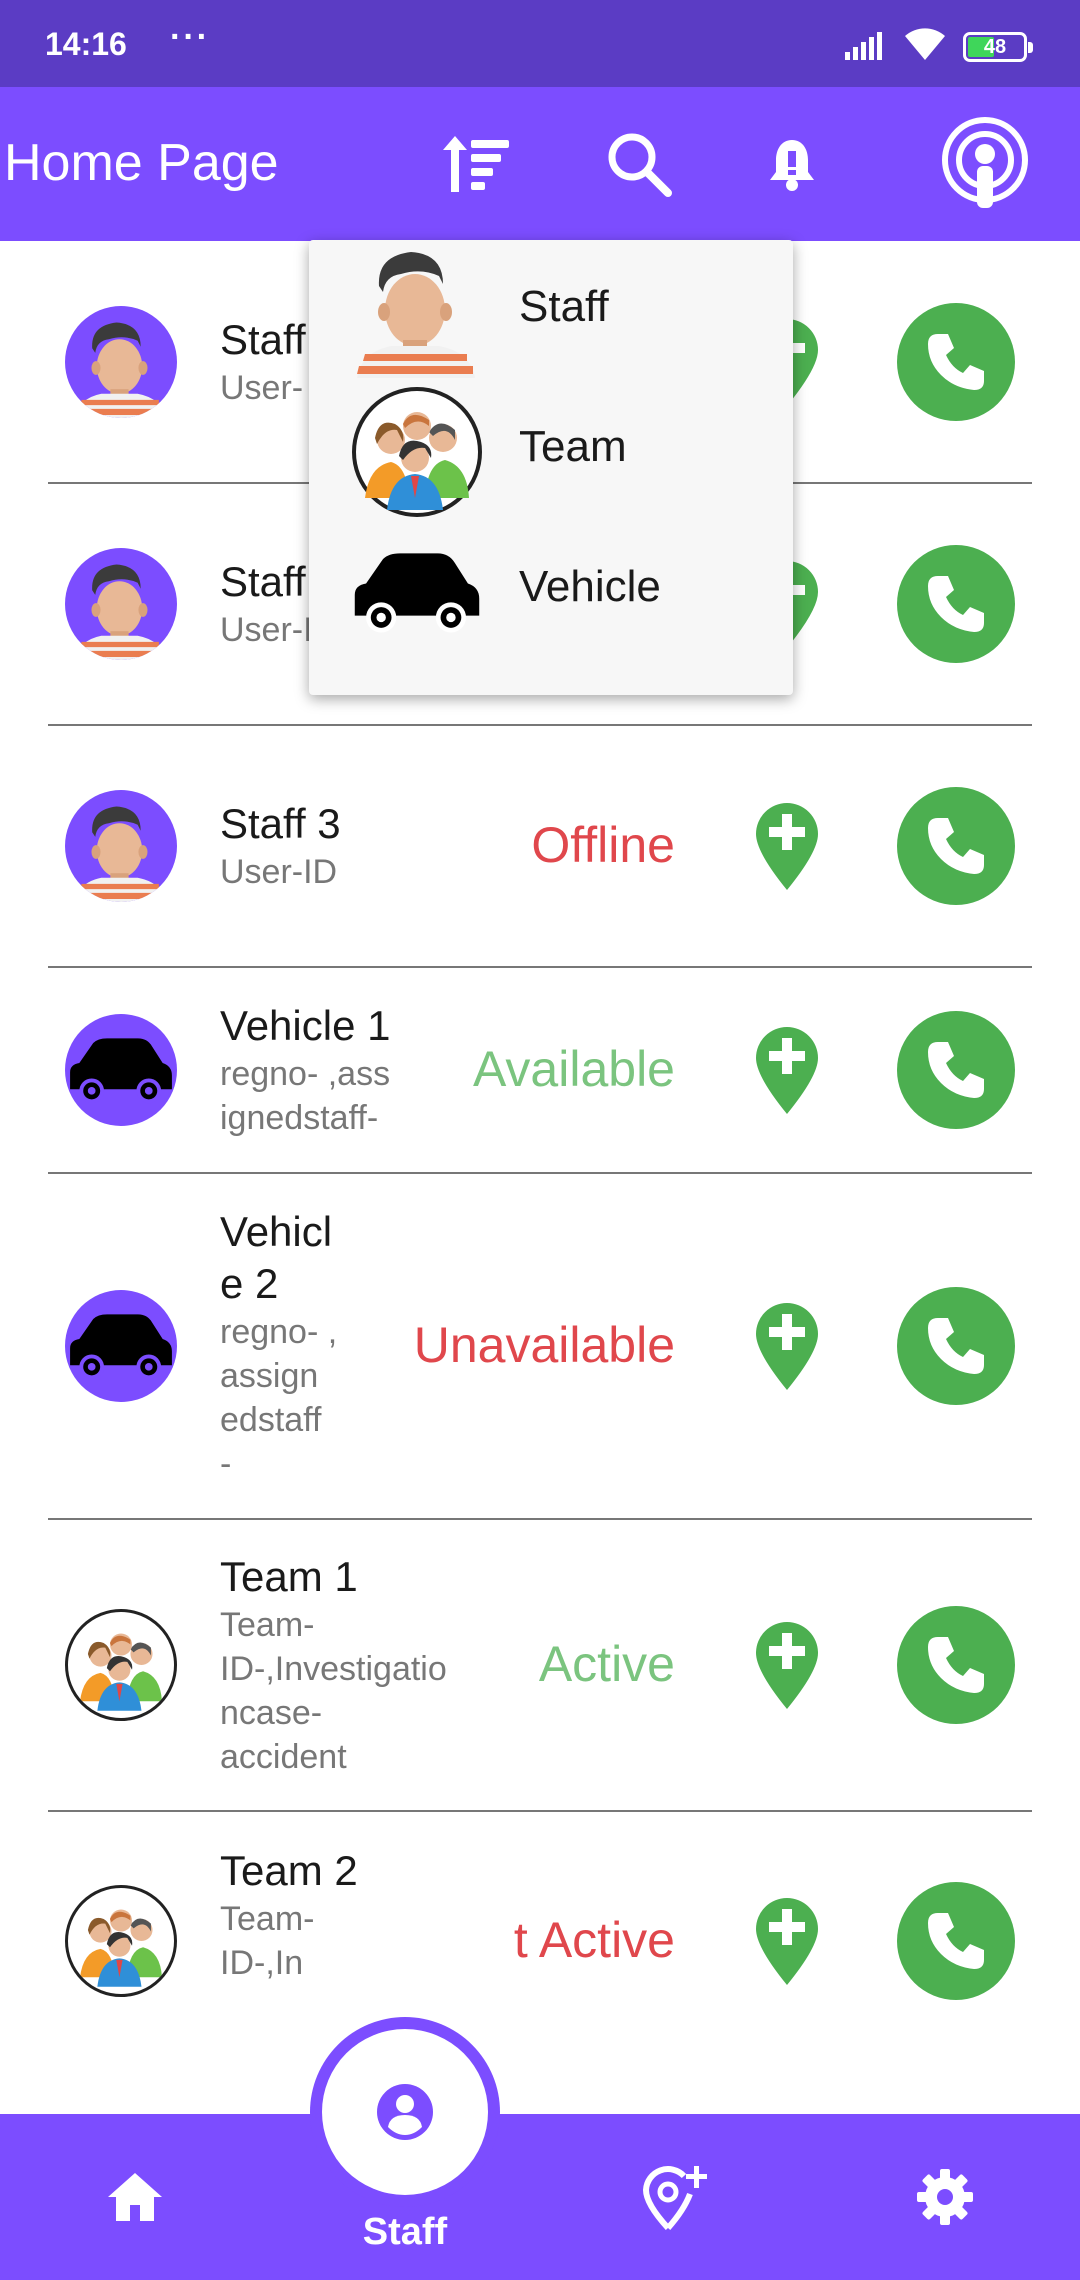 This screenshot has height=2280, width=1080. Describe the element at coordinates (606, 1664) in the screenshot. I see `status-label: Active` at that location.